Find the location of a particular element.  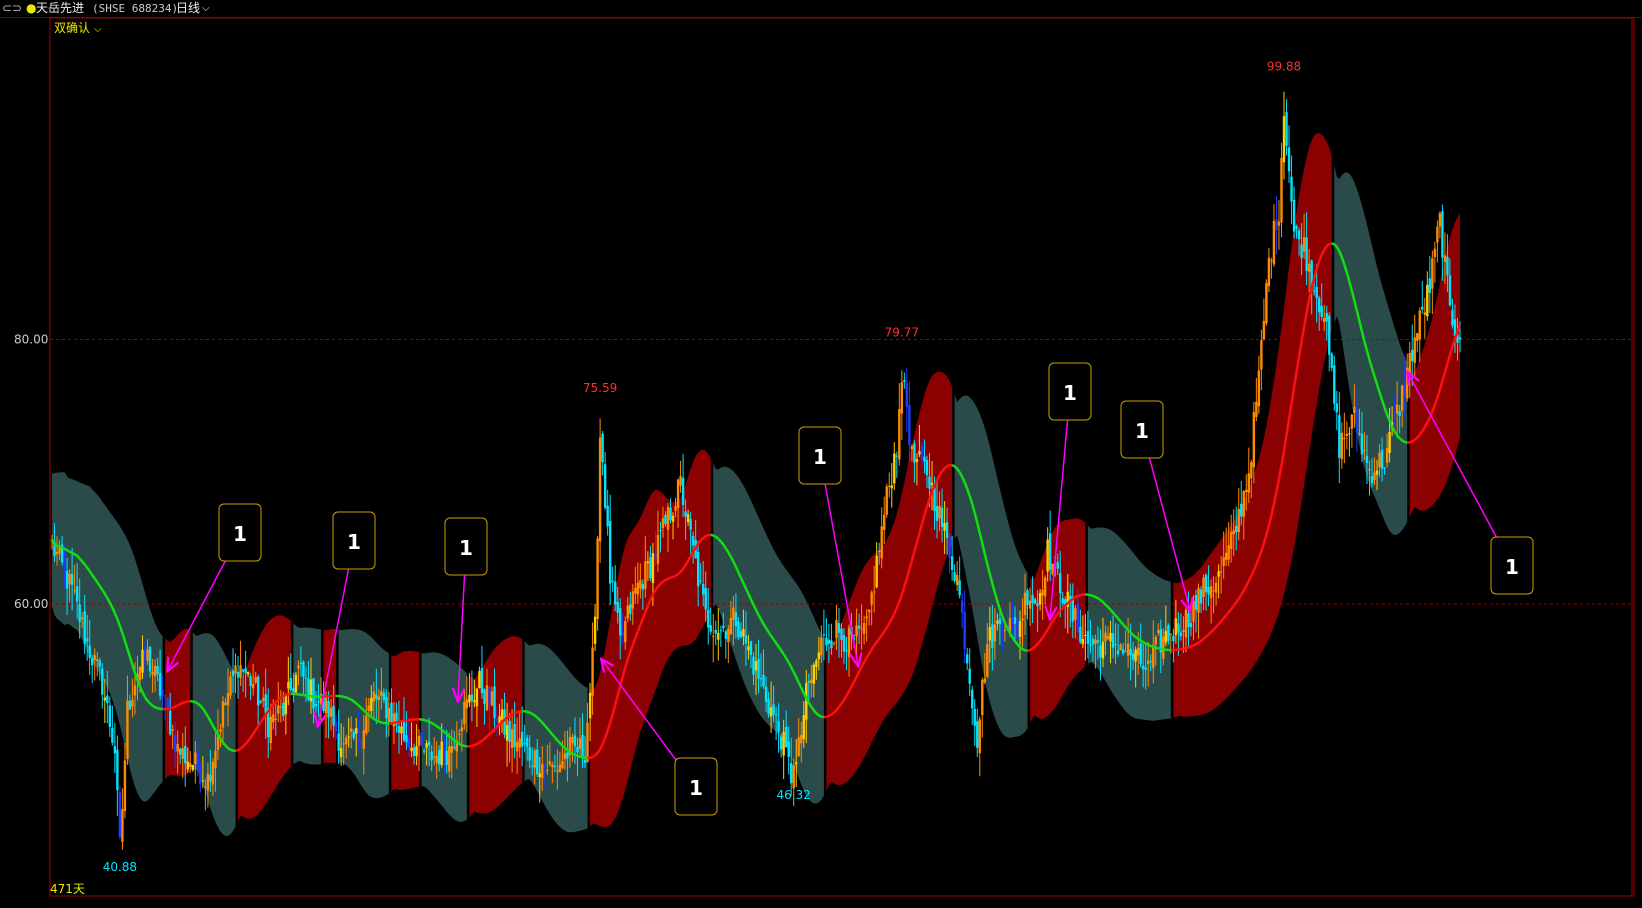

signal-label: 1 is located at coordinates (696, 788).